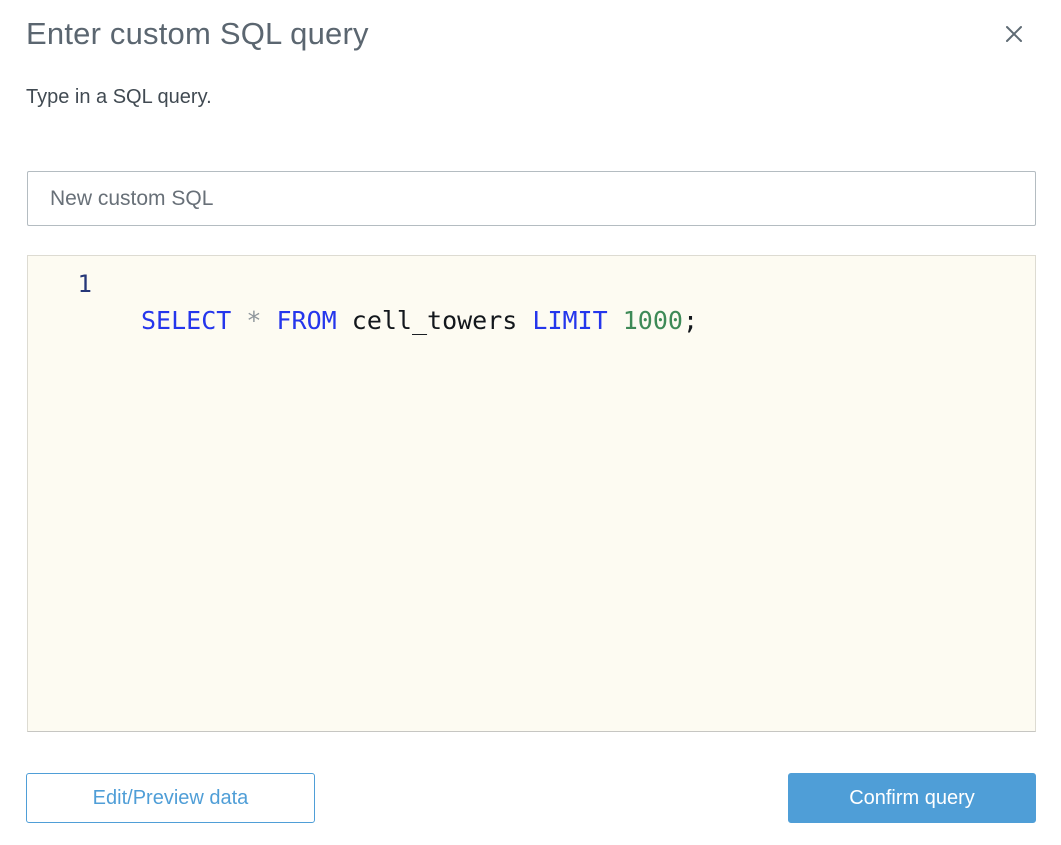  What do you see at coordinates (60, 493) in the screenshot?
I see `editor-line-number-gutter: 1` at bounding box center [60, 493].